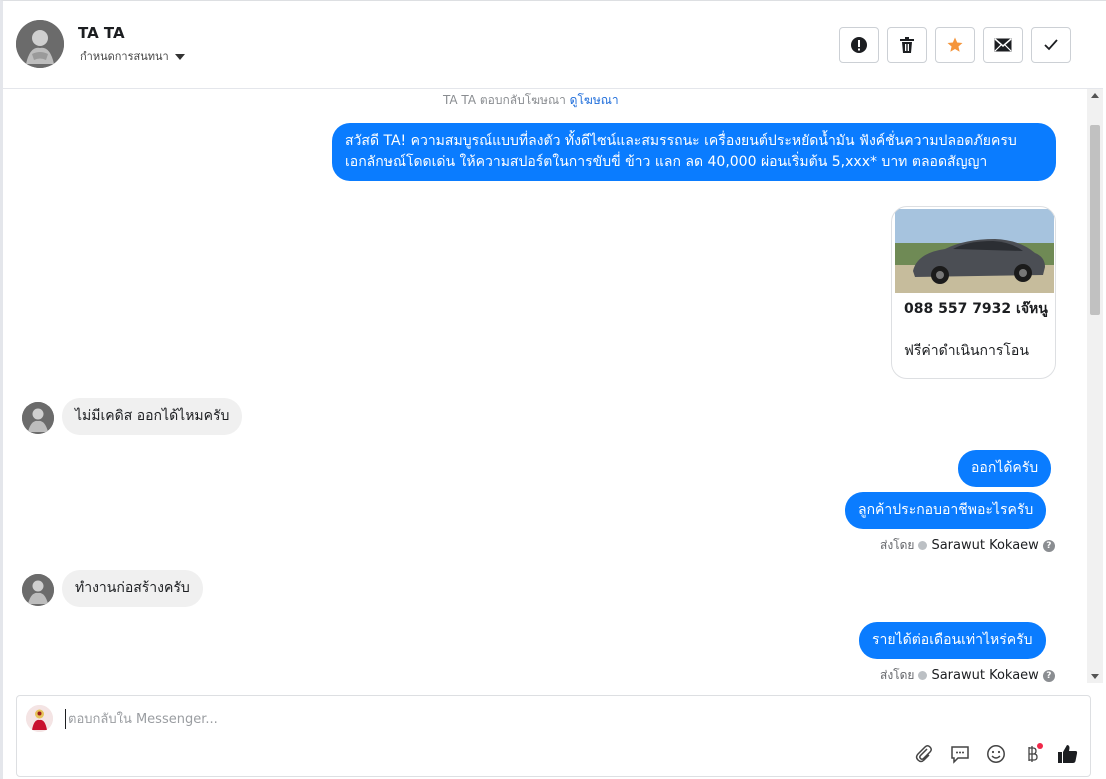  What do you see at coordinates (553, 45) in the screenshot?
I see `conversation-header: TA TA กำหนดการสนทนา` at bounding box center [553, 45].